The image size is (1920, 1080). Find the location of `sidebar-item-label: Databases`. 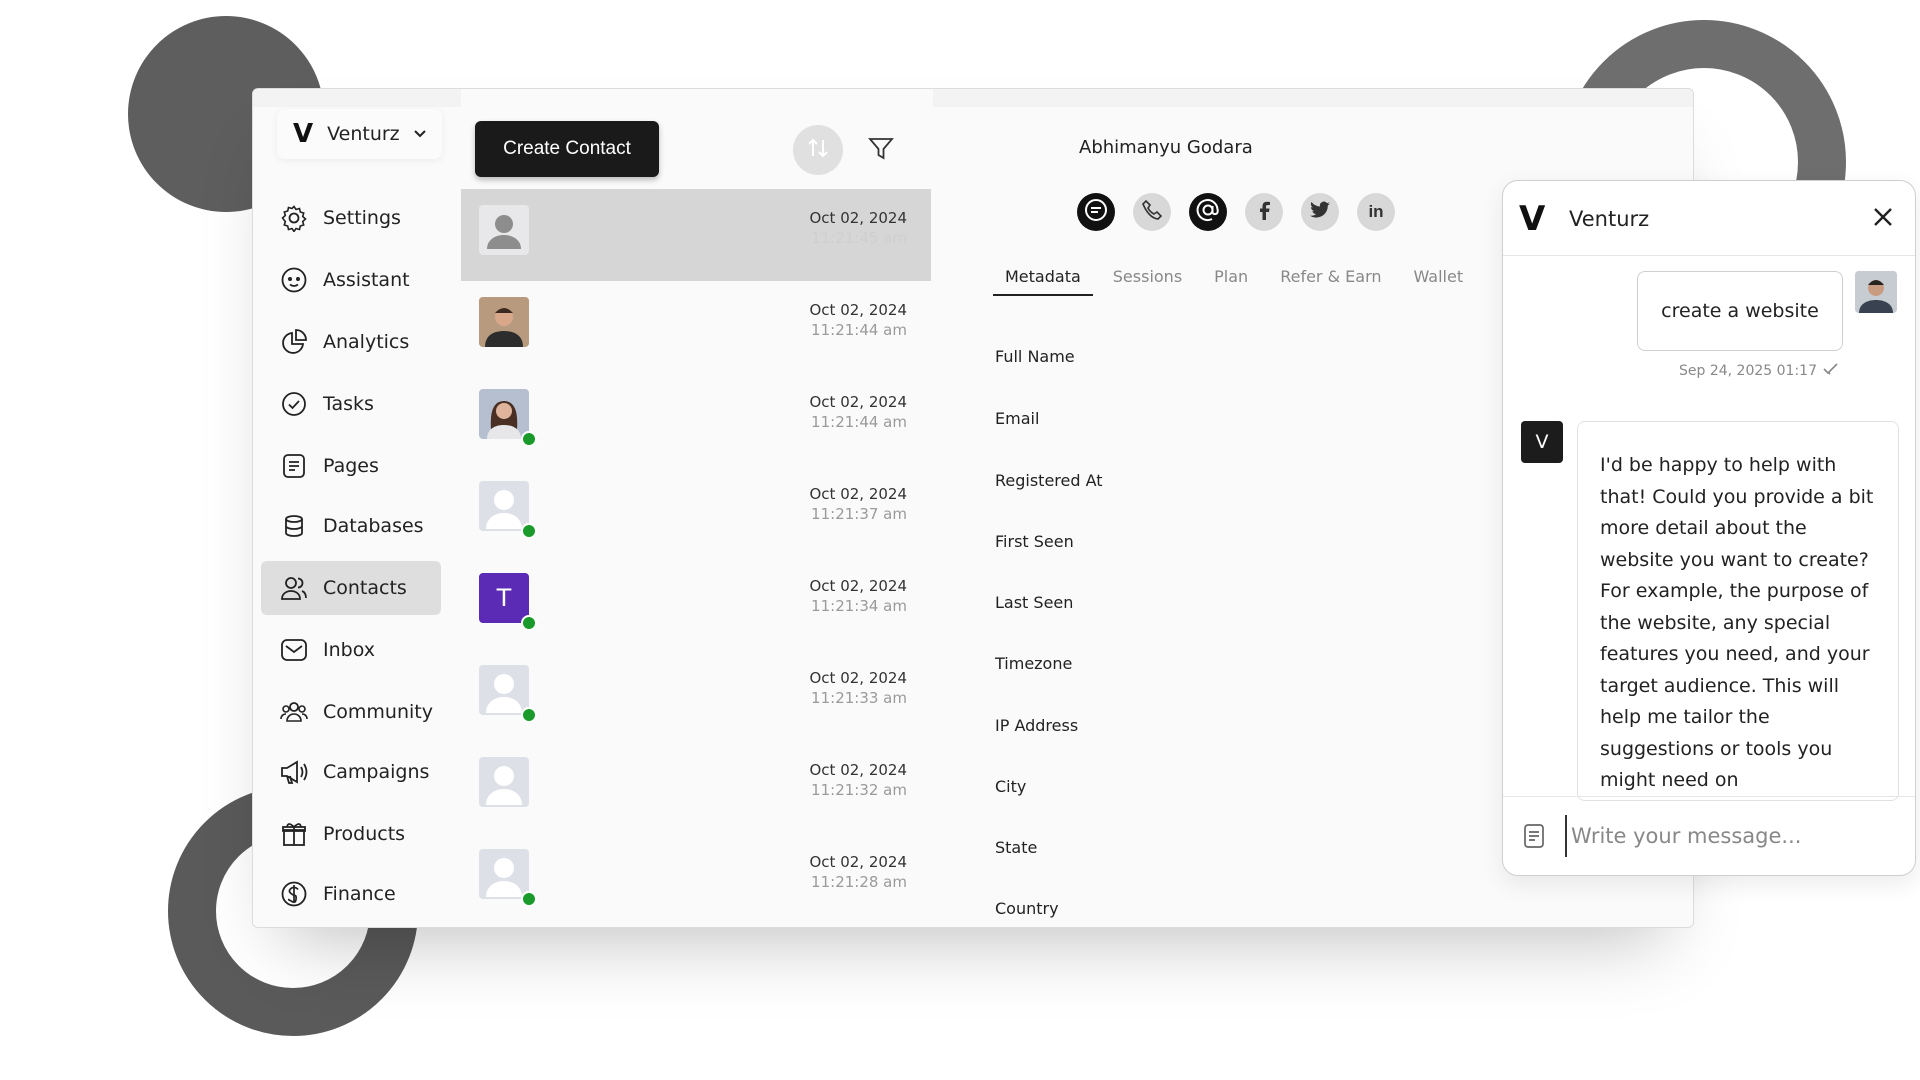

sidebar-item-label: Databases is located at coordinates (373, 526).